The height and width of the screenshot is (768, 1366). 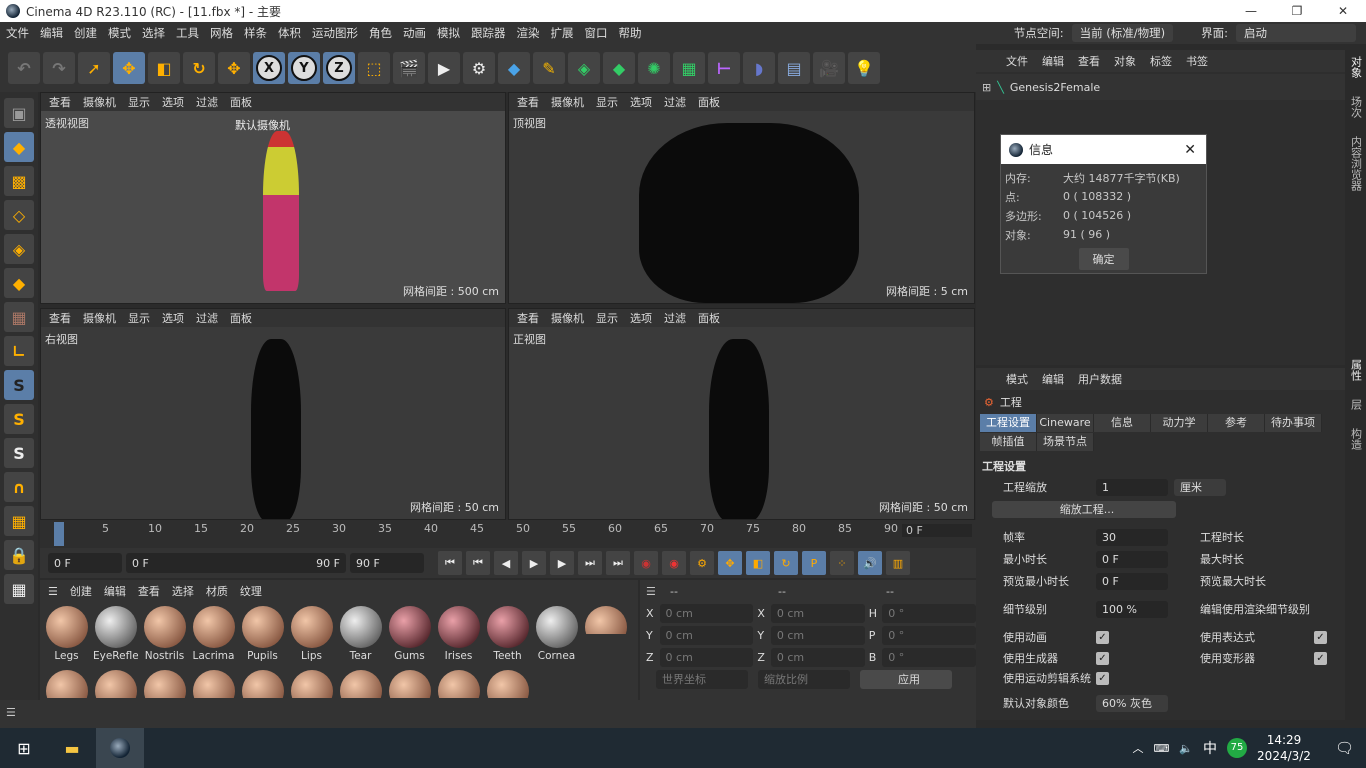 I want to click on menu-mesh: 网格, so click(x=221, y=33).